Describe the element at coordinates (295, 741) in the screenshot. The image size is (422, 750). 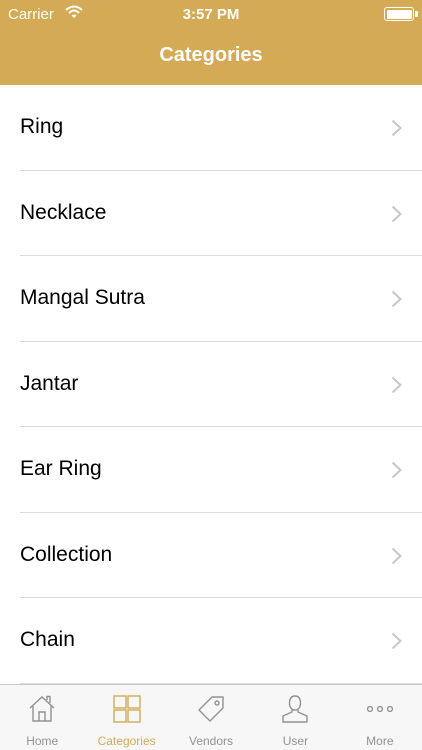
I see `tab-label: User` at that location.